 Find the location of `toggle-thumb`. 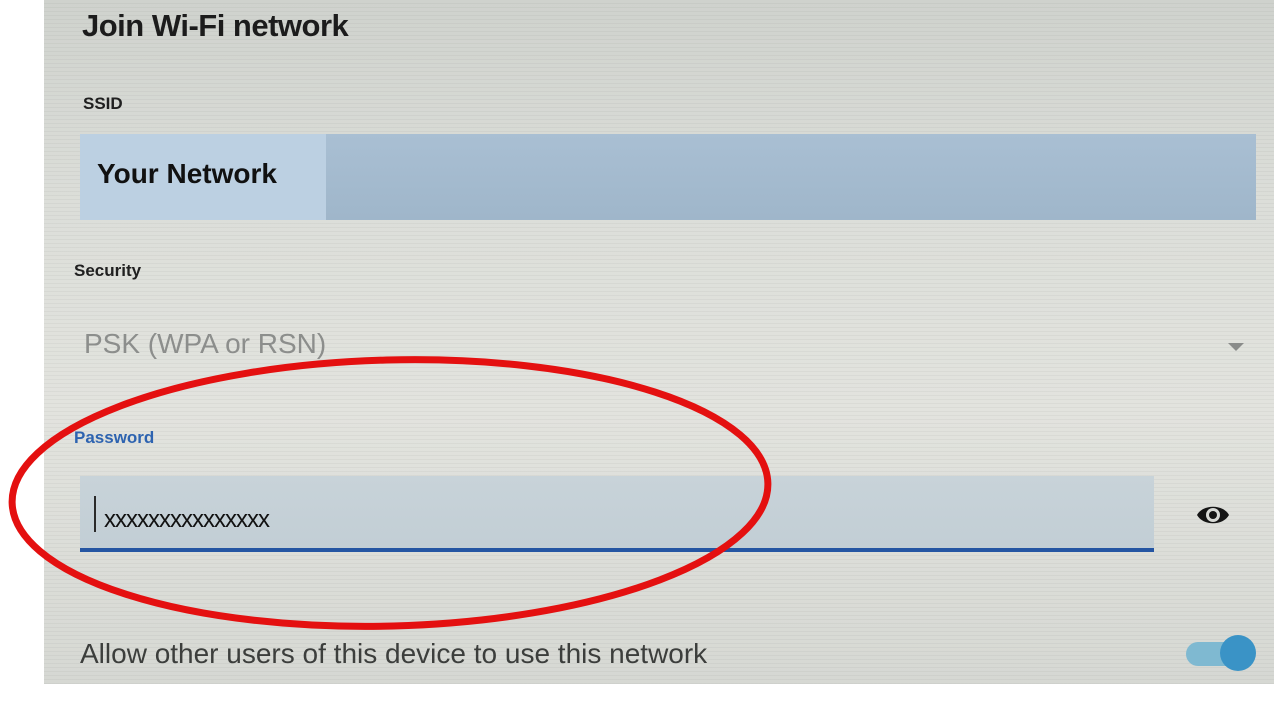

toggle-thumb is located at coordinates (1238, 653).